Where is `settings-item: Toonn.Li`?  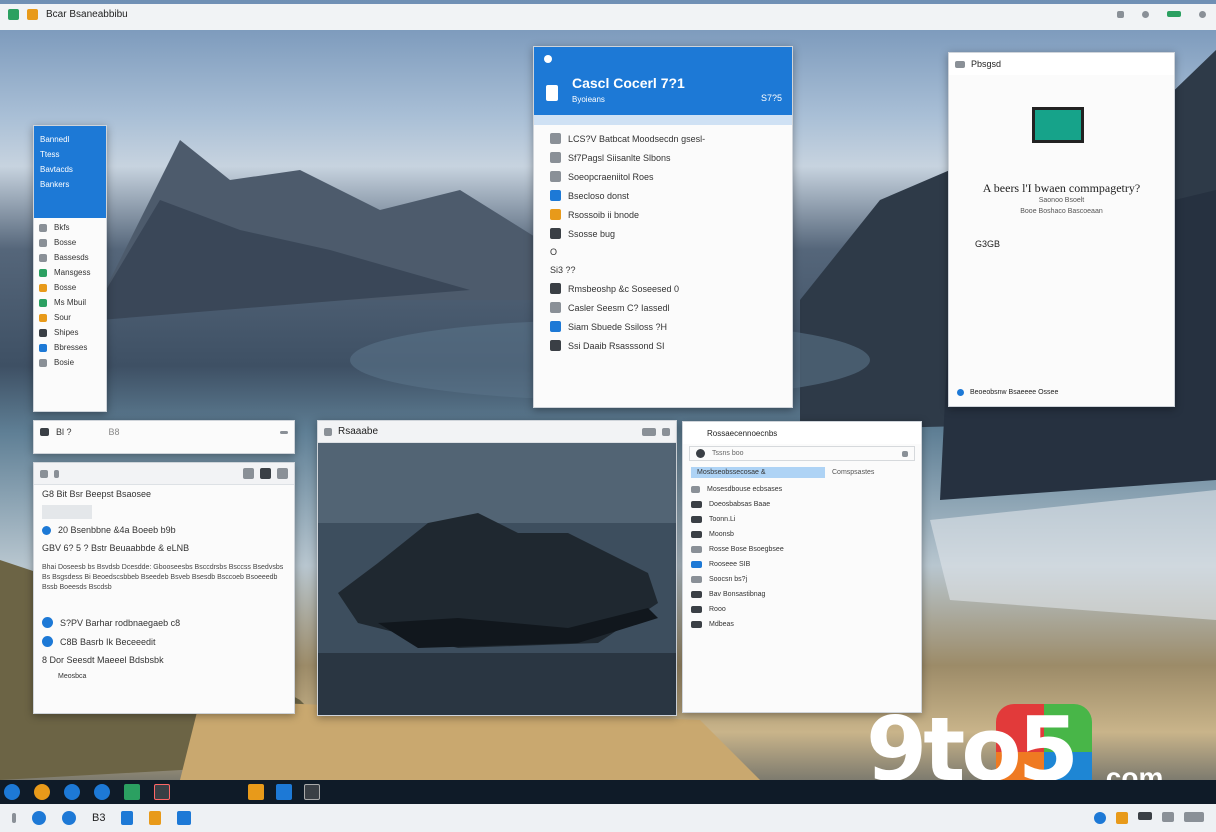
settings-item: Toonn.Li is located at coordinates (802, 519).